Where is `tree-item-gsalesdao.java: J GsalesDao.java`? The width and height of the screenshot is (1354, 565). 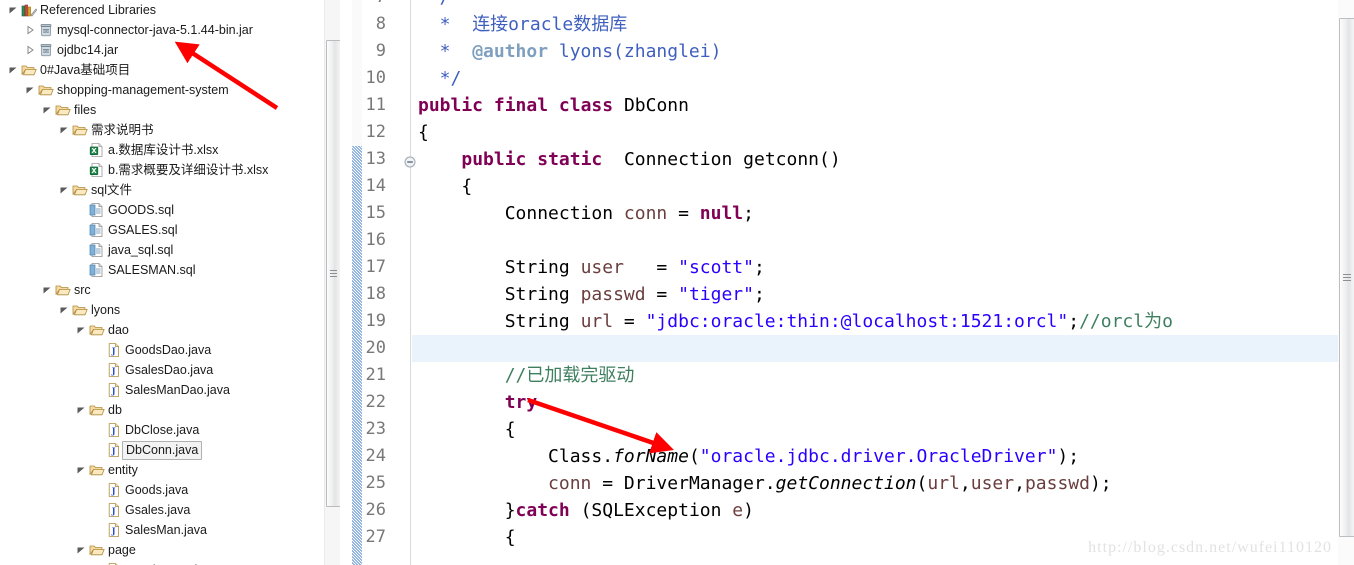
tree-item-gsalesdao.java: J GsalesDao.java is located at coordinates (170, 370).